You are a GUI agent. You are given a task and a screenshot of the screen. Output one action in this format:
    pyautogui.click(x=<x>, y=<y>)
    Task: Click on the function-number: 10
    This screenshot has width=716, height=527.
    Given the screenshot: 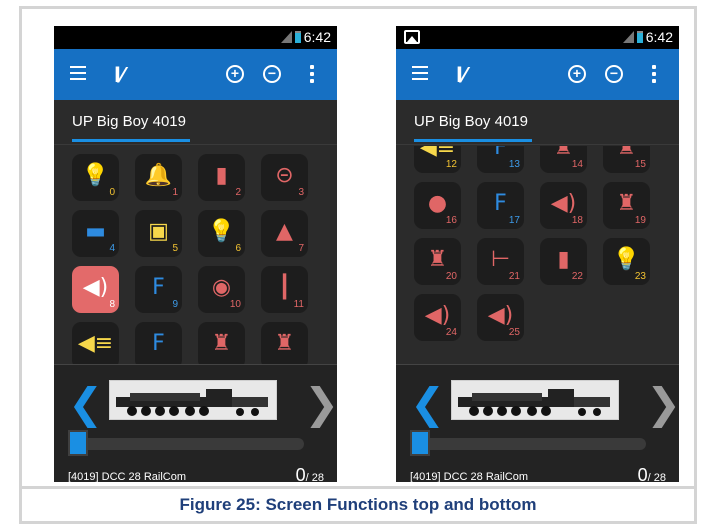 What is the action you would take?
    pyautogui.click(x=235, y=304)
    